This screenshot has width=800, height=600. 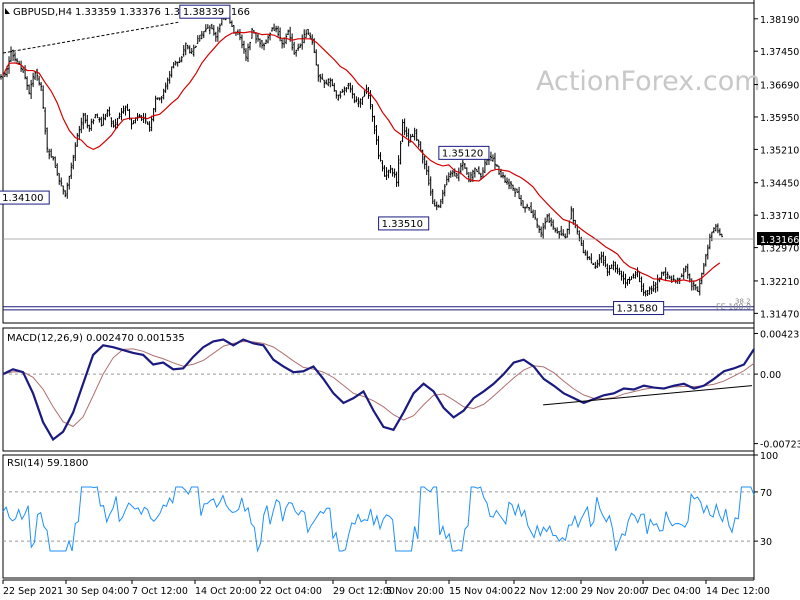 I want to click on price-tick-label: 1.35950, so click(x=779, y=118).